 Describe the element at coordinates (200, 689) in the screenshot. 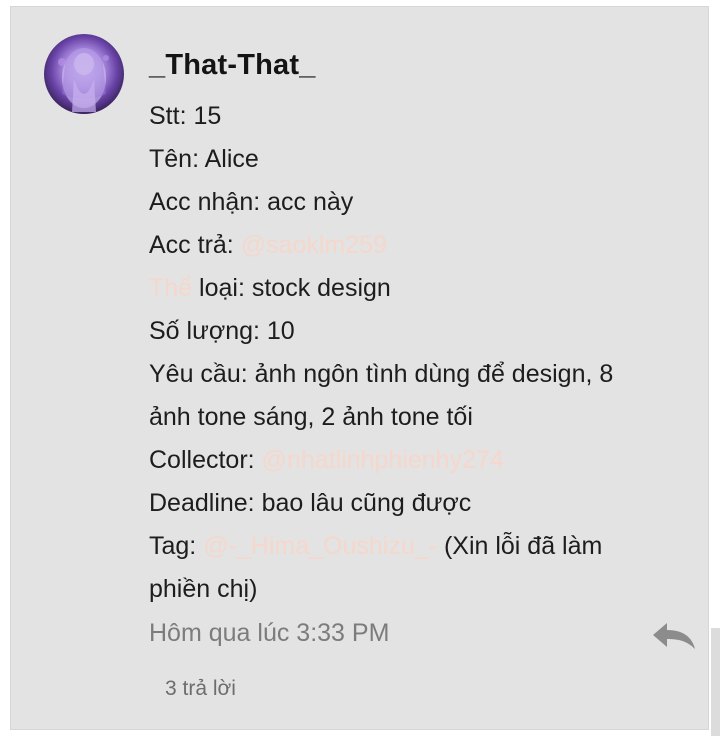

I see `replies-count-link: 3 trả lời` at that location.